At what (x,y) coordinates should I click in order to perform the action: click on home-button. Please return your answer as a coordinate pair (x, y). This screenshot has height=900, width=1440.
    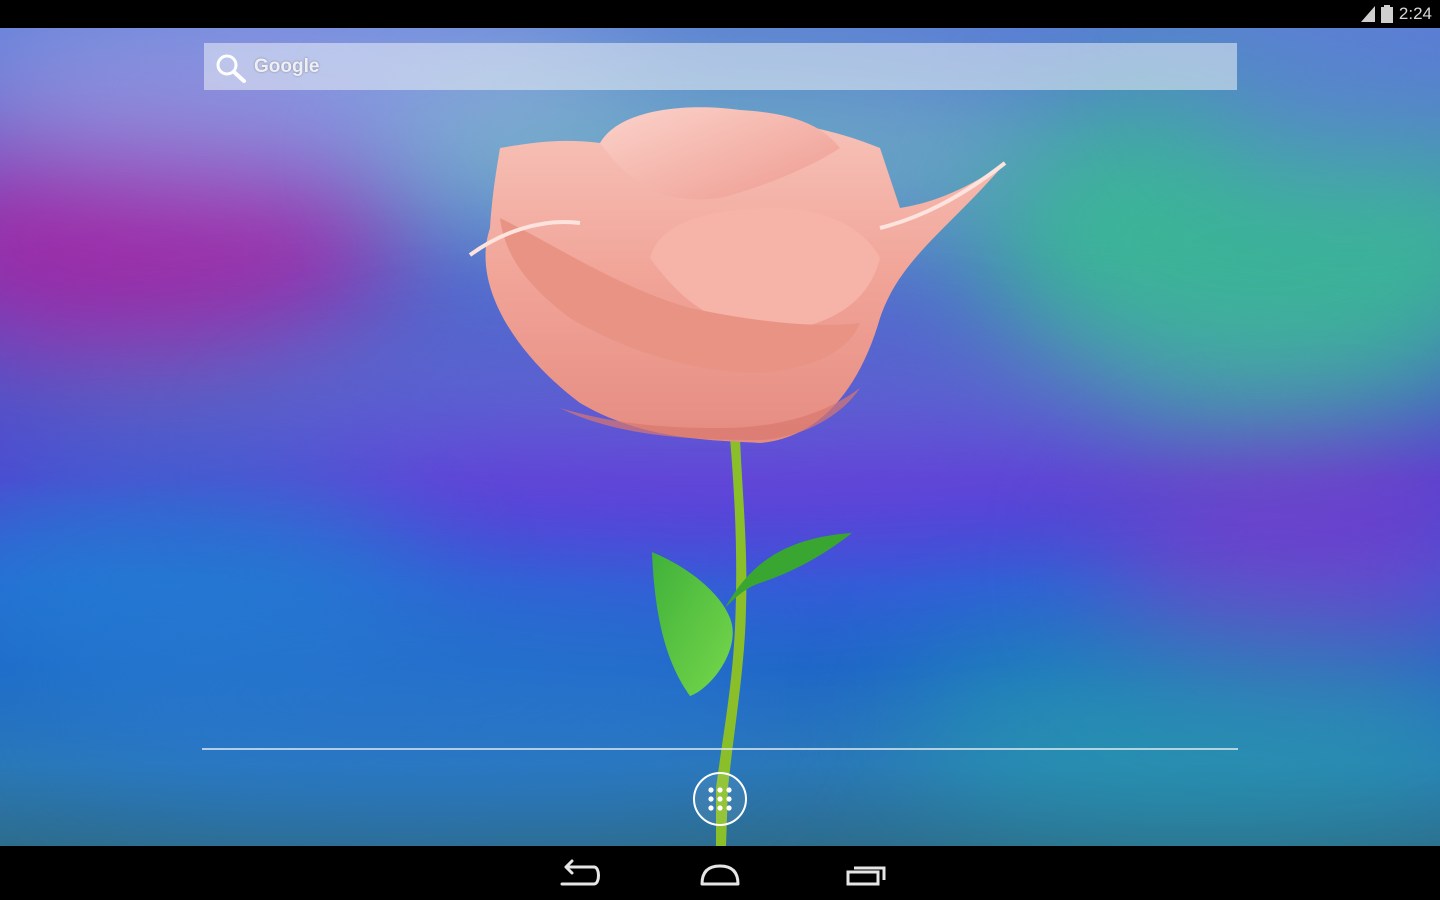
    Looking at the image, I should click on (720, 874).